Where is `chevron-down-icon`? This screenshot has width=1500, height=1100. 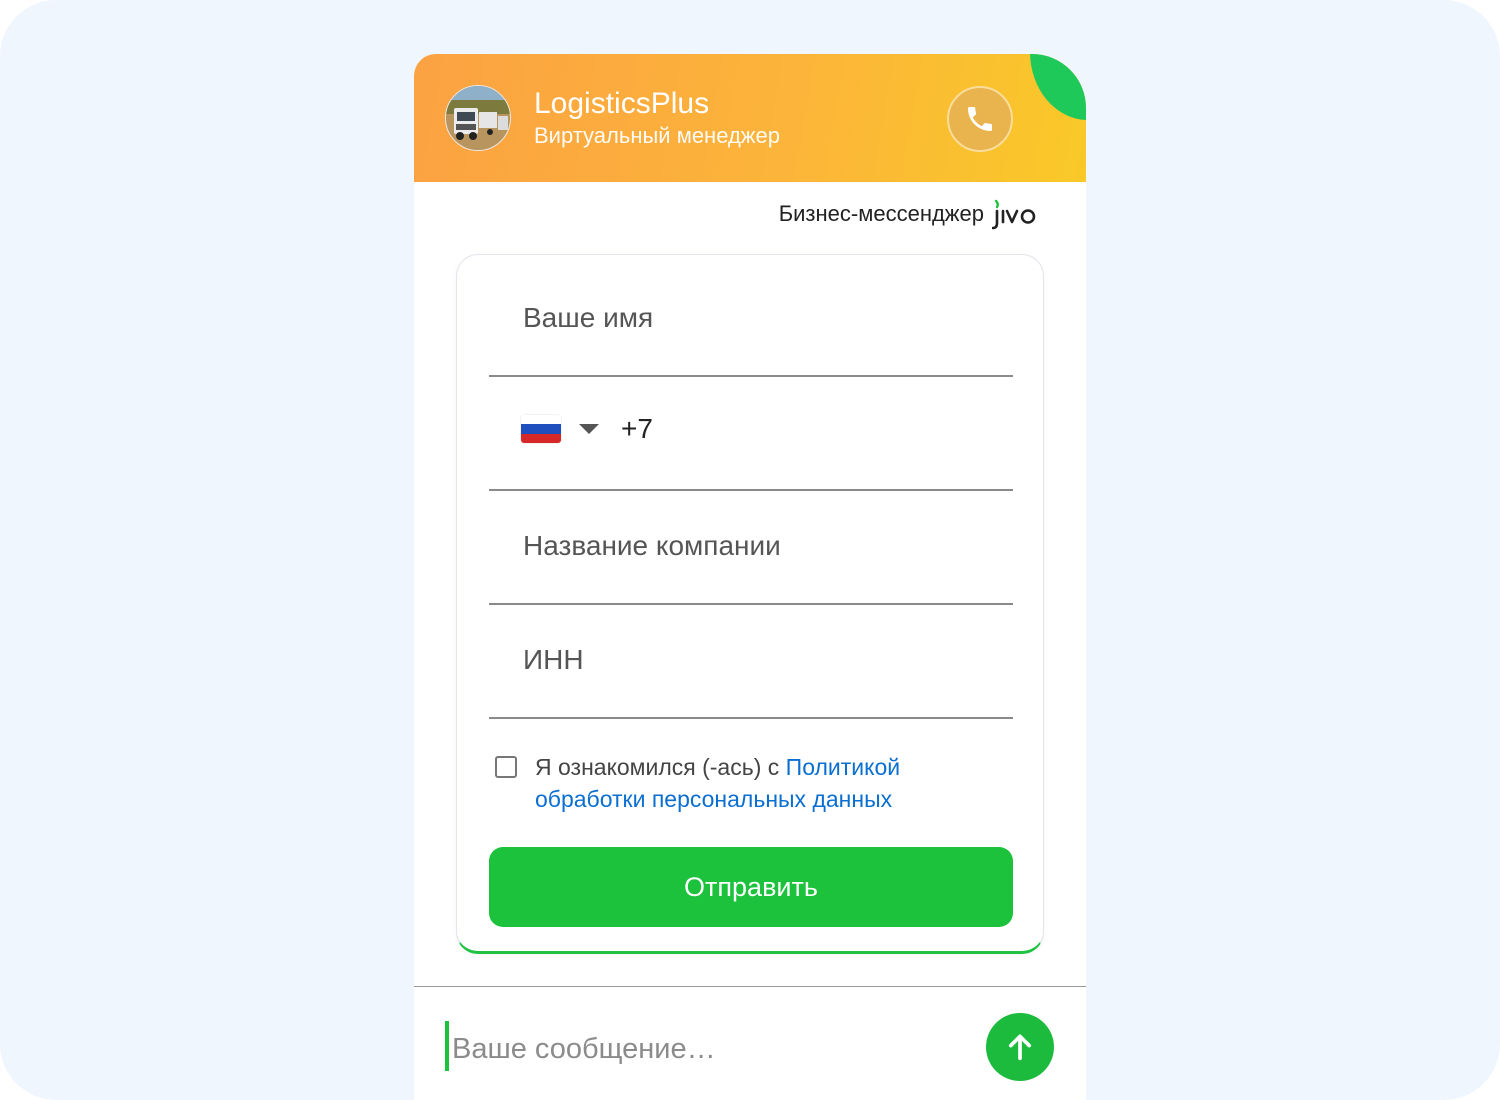
chevron-down-icon is located at coordinates (589, 429).